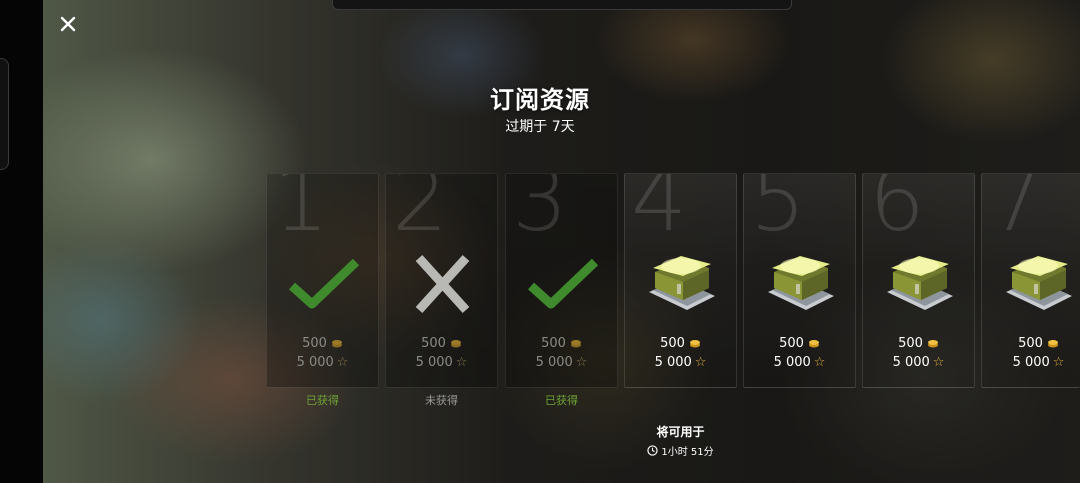 Image resolution: width=1080 pixels, height=483 pixels. Describe the element at coordinates (322, 400) in the screenshot. I see `day-status-1: 已获得` at that location.